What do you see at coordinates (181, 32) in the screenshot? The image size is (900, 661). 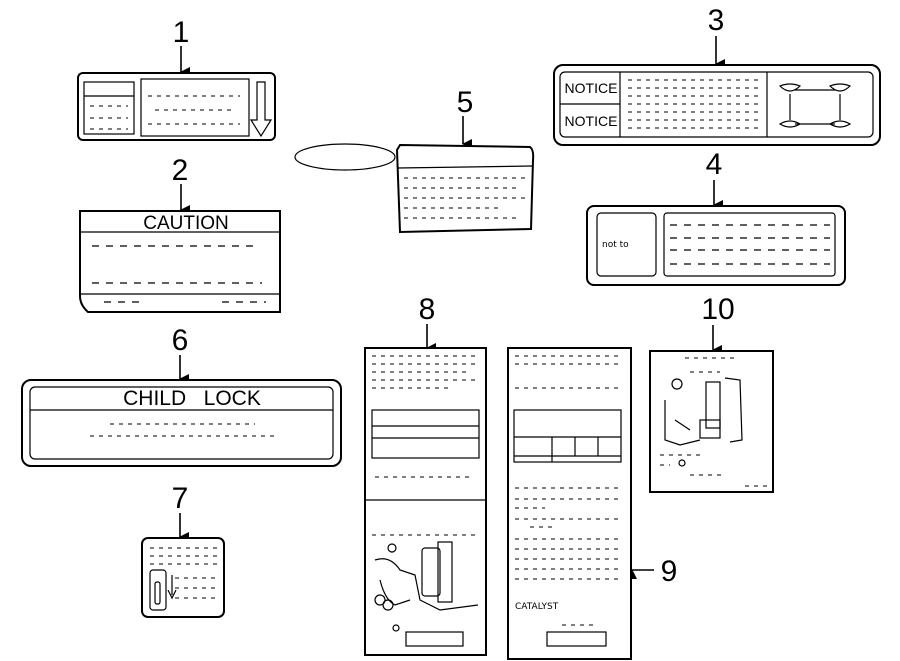 I see `callout-1: 1` at bounding box center [181, 32].